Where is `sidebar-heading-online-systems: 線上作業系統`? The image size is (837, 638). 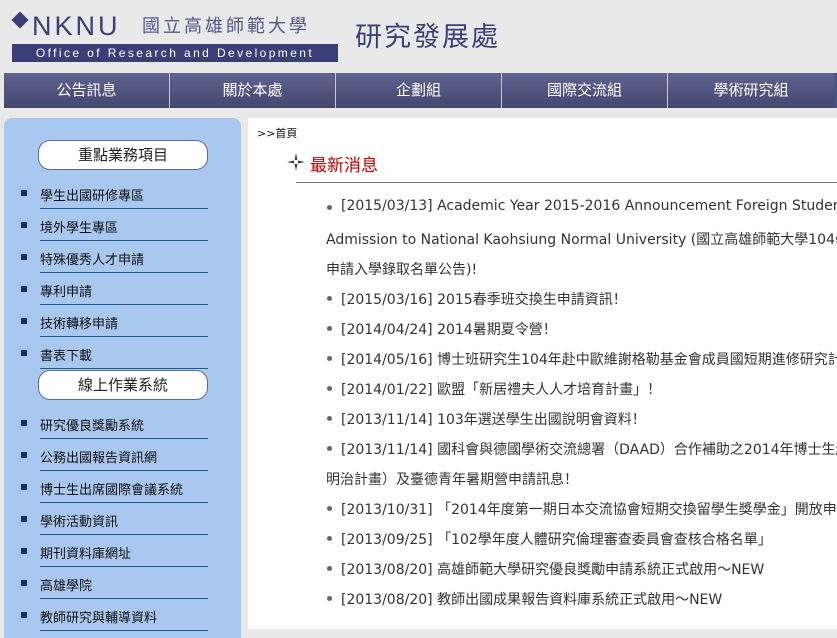 sidebar-heading-online-systems: 線上作業系統 is located at coordinates (123, 385).